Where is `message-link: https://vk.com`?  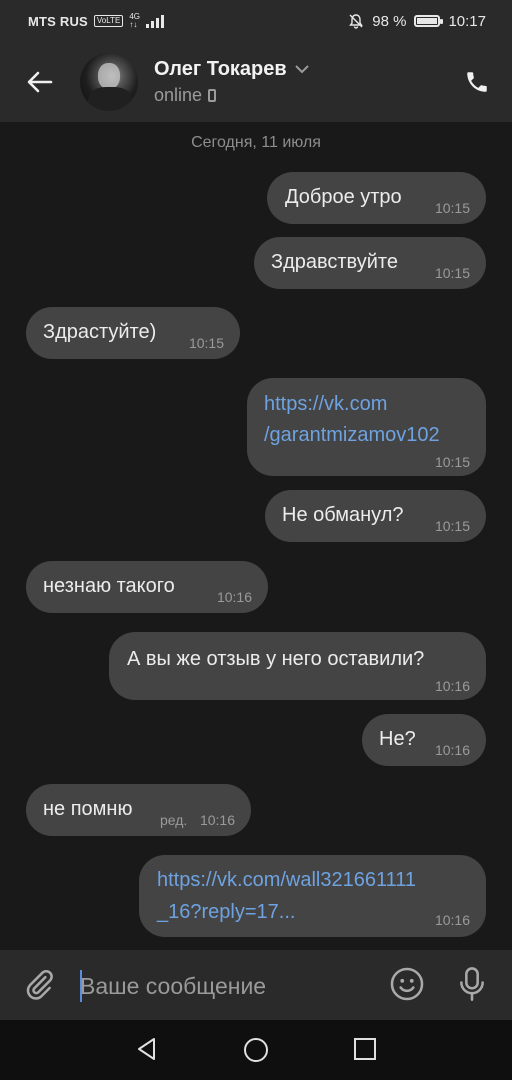
message-link: https://vk.com is located at coordinates (325, 404).